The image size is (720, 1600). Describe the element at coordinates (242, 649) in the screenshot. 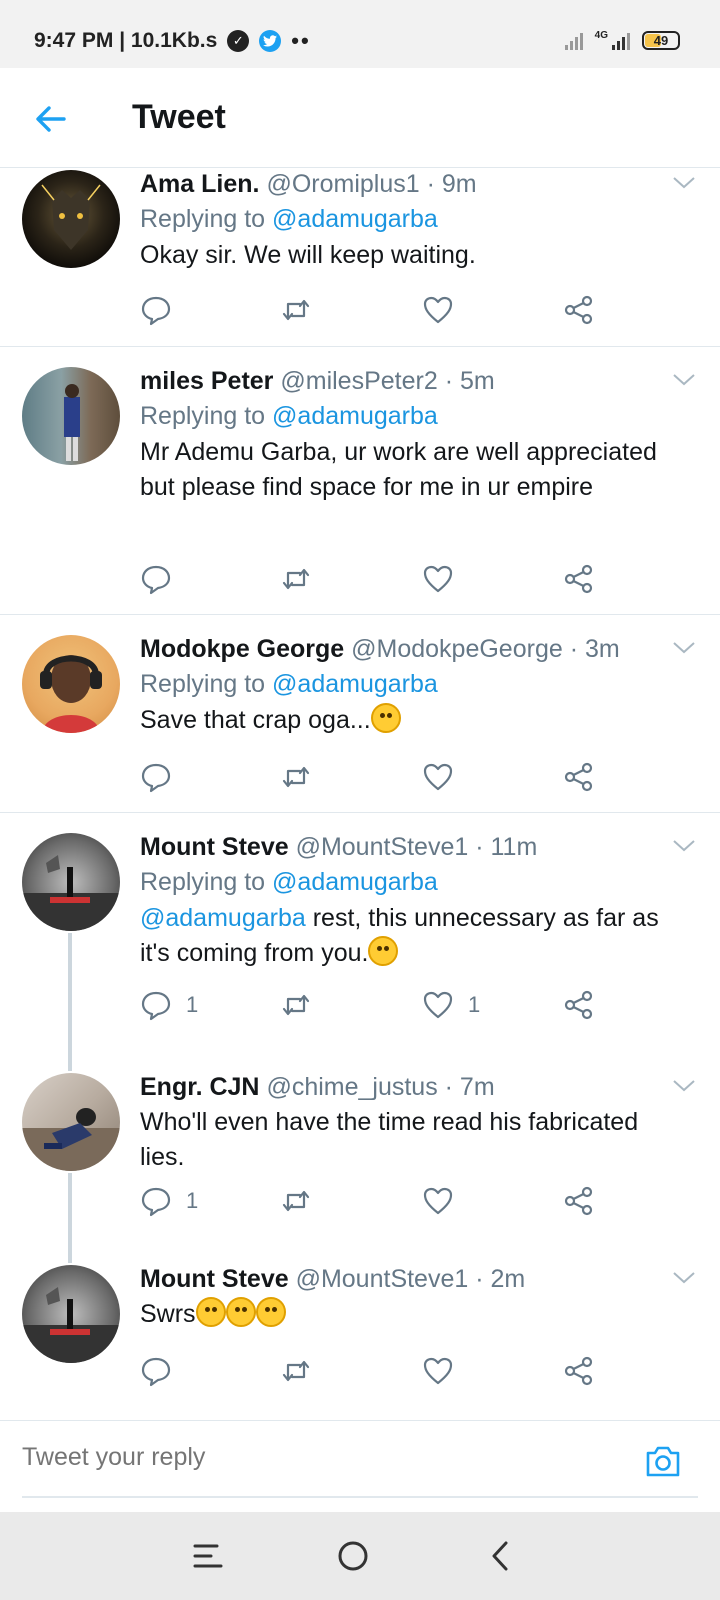

I see `author-name: Modokpe George` at that location.